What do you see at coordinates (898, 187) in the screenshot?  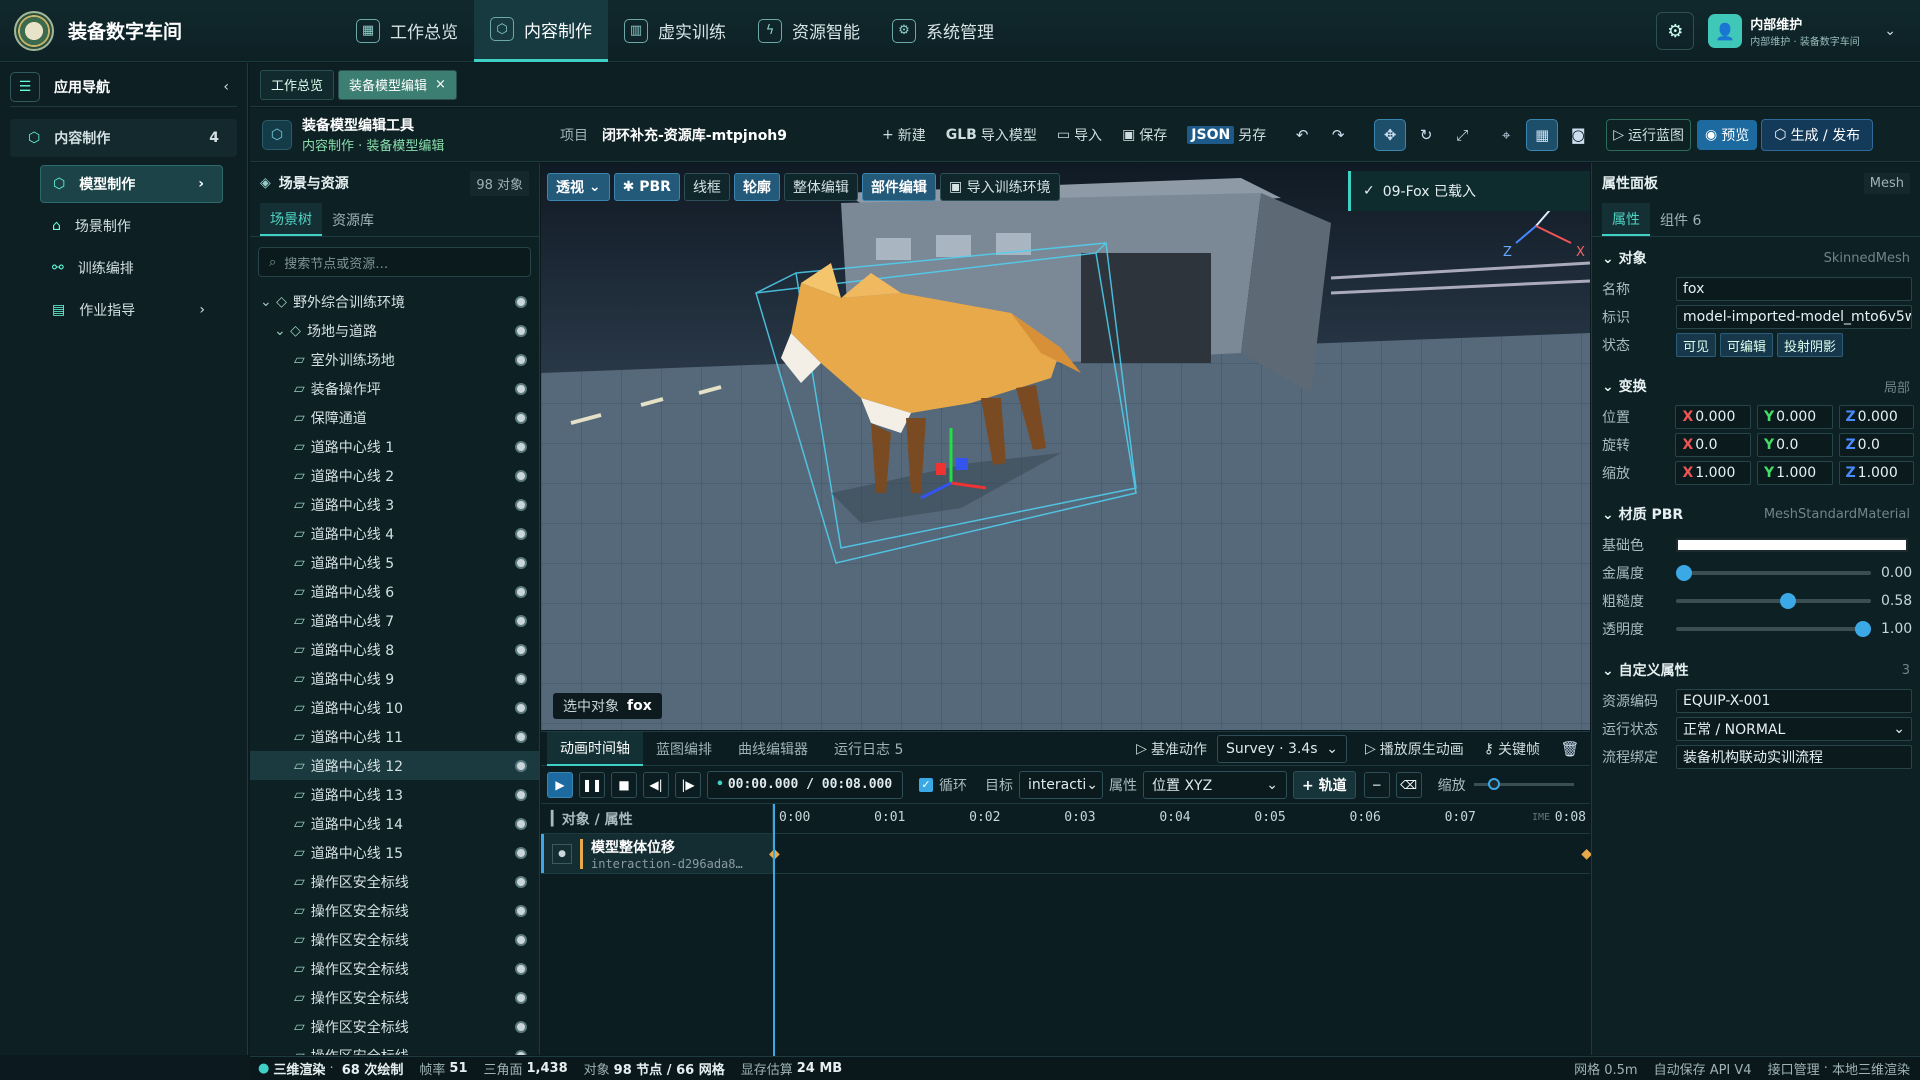 I see `part-edit-toggle: 部件编辑` at bounding box center [898, 187].